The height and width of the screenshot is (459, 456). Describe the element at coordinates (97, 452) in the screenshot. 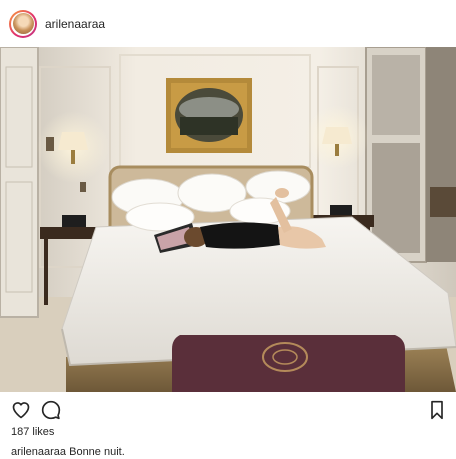

I see `caption-text: Bonne nuit.` at that location.